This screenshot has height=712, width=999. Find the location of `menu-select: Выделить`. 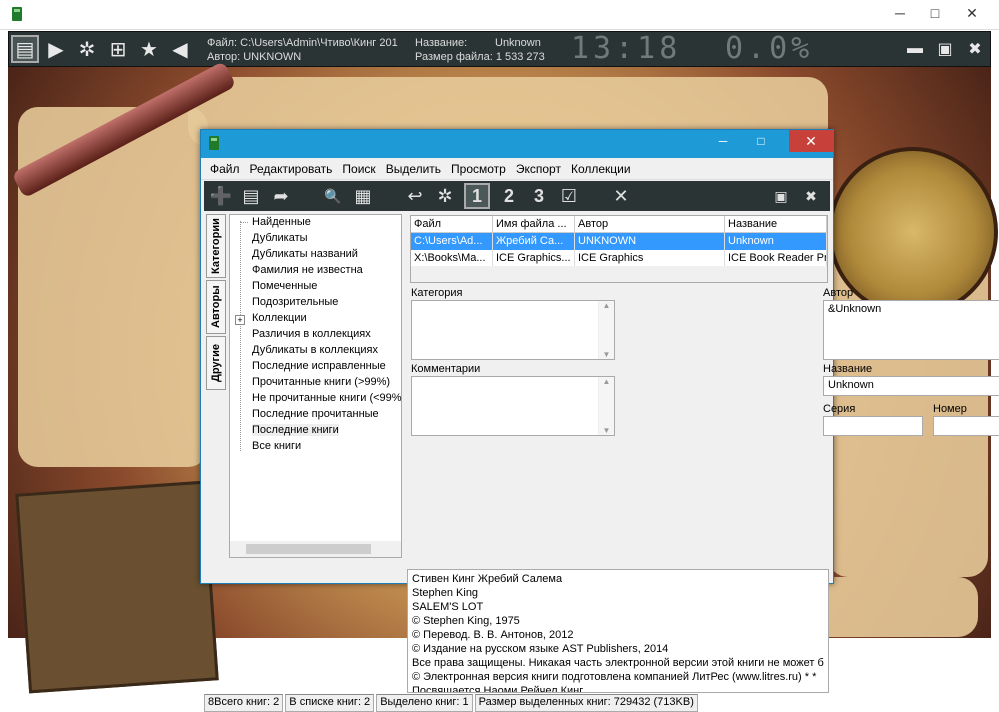

menu-select: Выделить is located at coordinates (413, 169).